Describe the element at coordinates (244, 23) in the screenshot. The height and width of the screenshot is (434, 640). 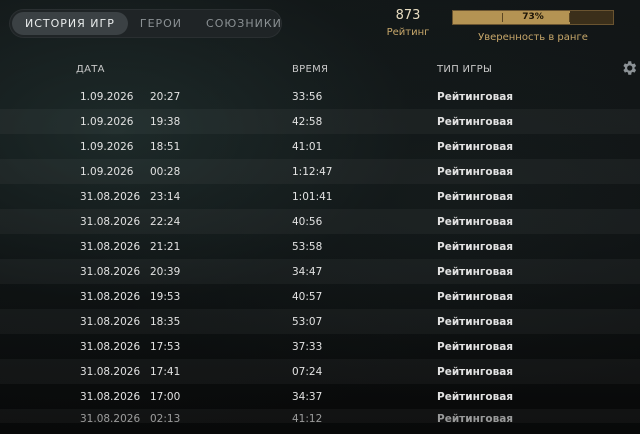
I see `tab-allies: СОЮЗНИКИ` at that location.